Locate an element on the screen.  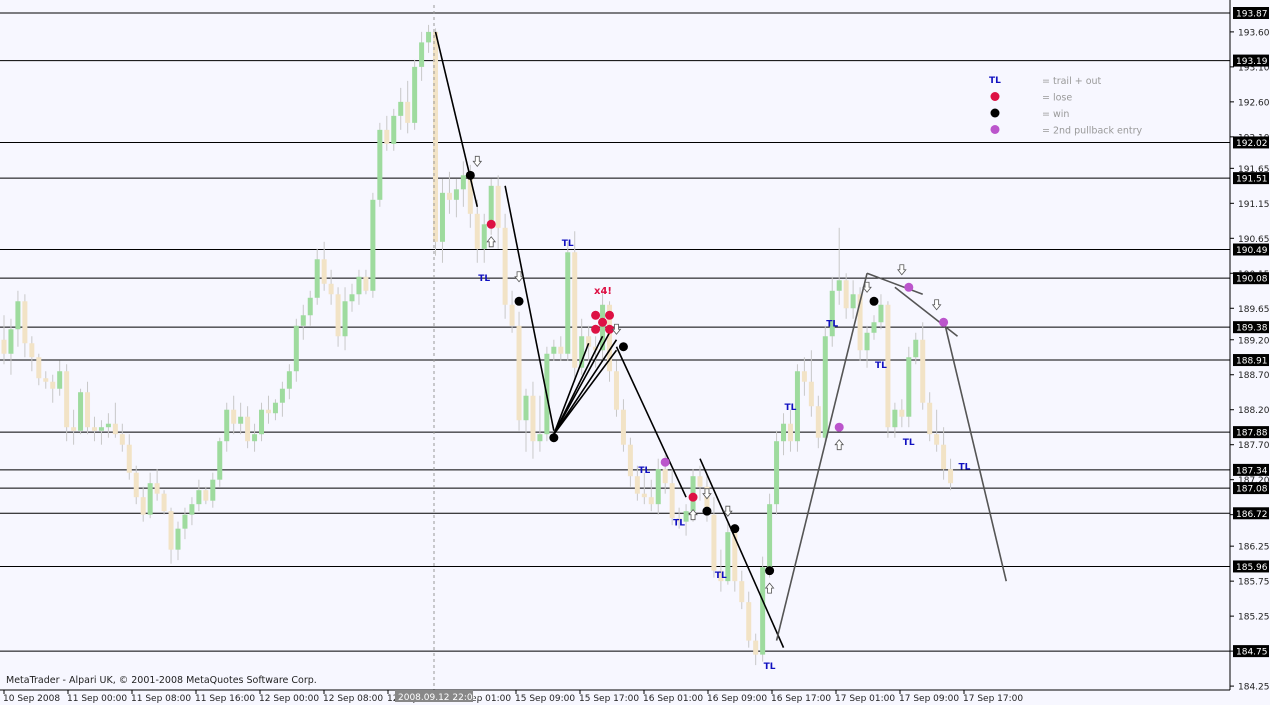
time-tick-label: 11 Sep 16:00 is located at coordinates (225, 699).